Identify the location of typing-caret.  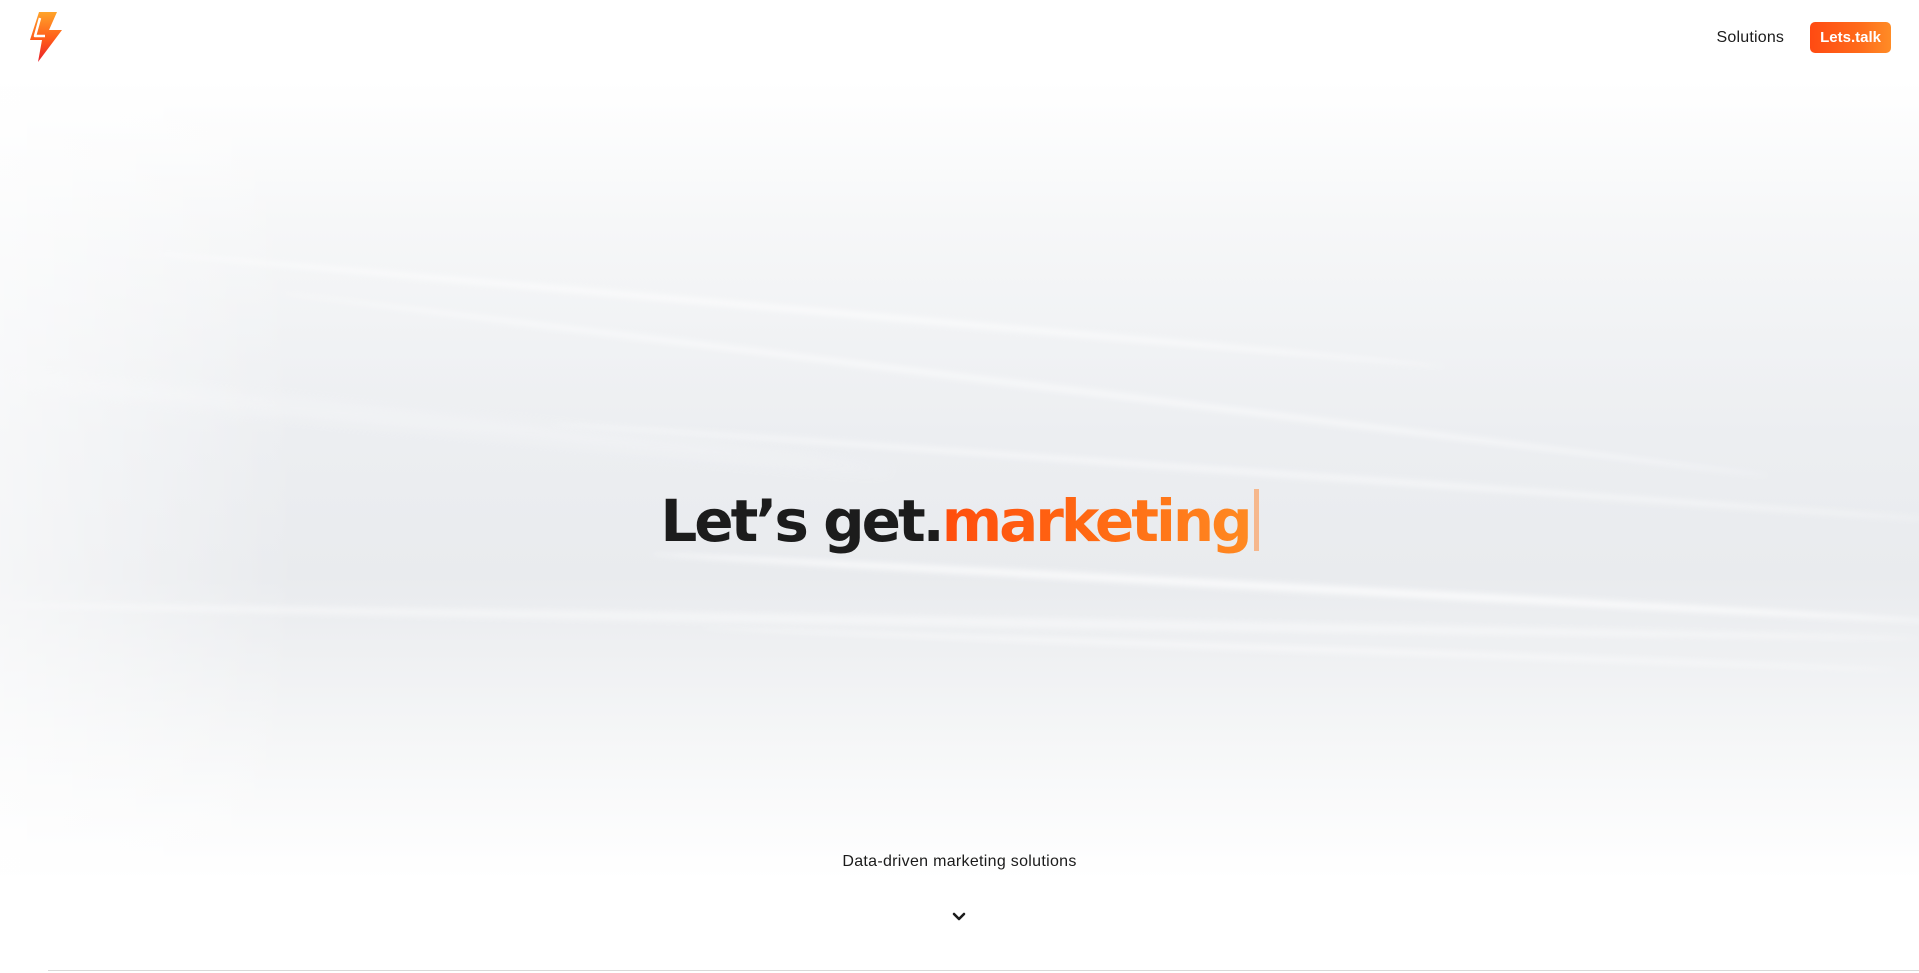
(1256, 519).